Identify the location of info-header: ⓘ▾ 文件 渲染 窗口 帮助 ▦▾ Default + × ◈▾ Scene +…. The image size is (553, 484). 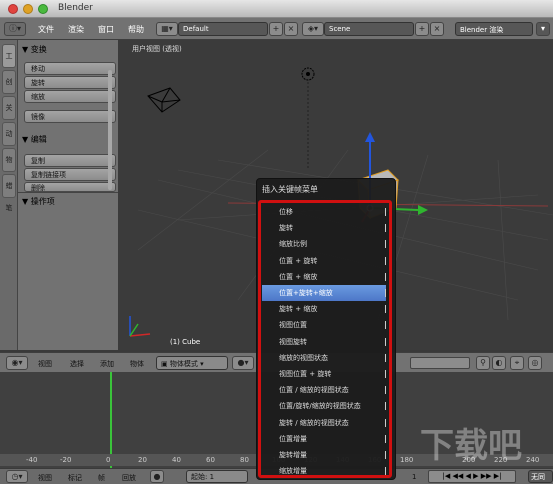
(276, 29).